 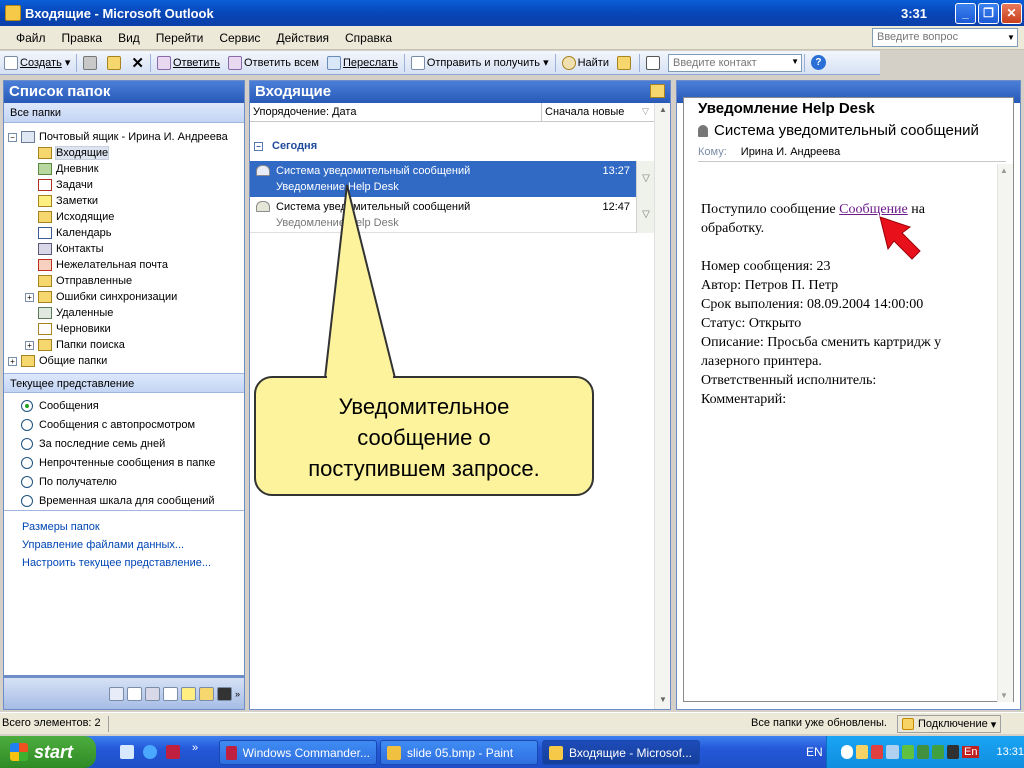 What do you see at coordinates (1011, 13) in the screenshot?
I see `close-button: ✕` at bounding box center [1011, 13].